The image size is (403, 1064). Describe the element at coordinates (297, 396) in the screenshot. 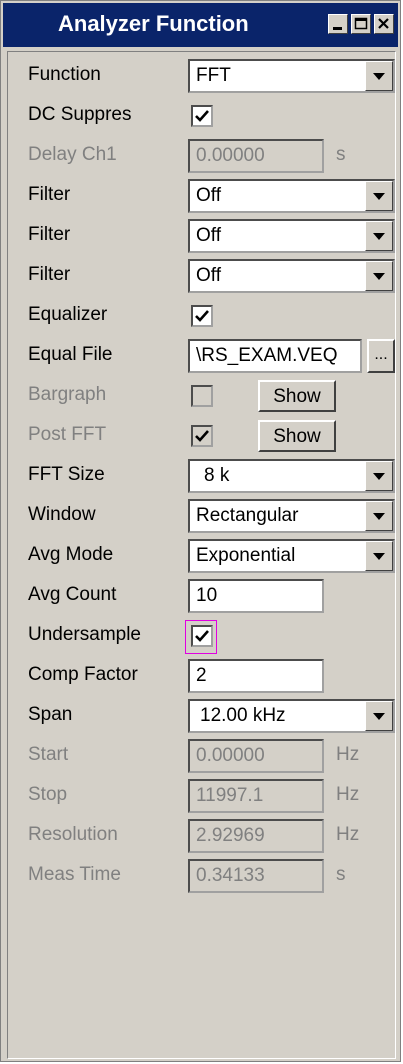

I see `bargraph-show-button: Show` at that location.